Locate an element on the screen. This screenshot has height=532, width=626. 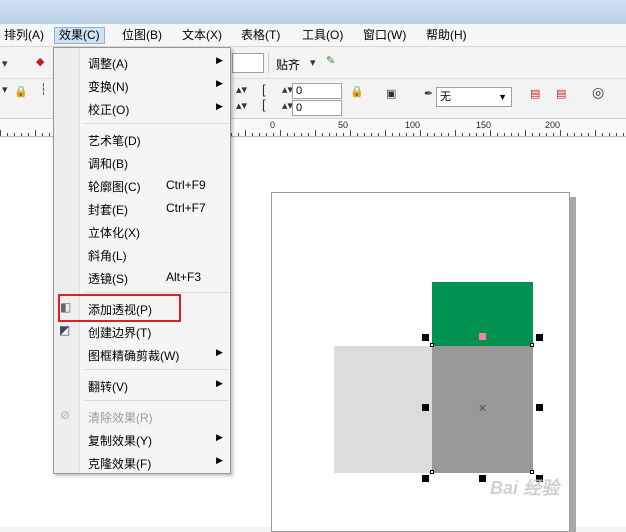
menu-item-transform: 变换(N) ▶ is located at coordinates (142, 85).